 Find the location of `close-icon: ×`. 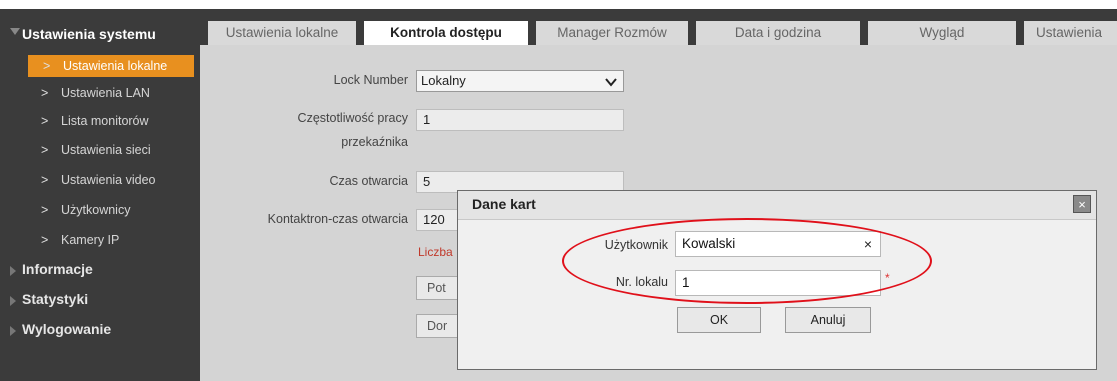

close-icon: × is located at coordinates (1082, 204).